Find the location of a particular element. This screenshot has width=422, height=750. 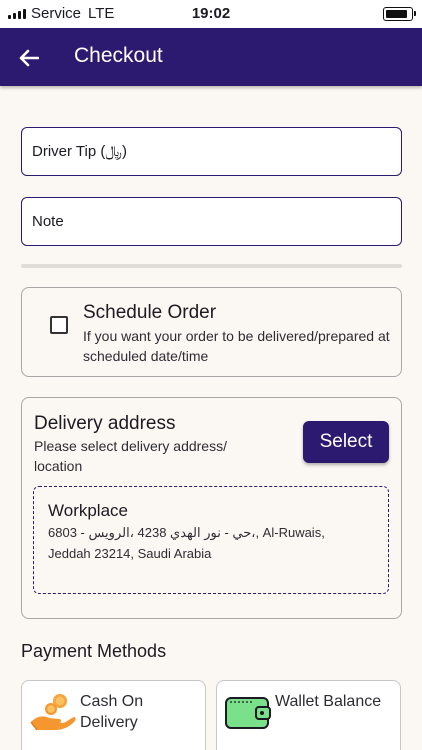

page-title: Checkout is located at coordinates (118, 55).